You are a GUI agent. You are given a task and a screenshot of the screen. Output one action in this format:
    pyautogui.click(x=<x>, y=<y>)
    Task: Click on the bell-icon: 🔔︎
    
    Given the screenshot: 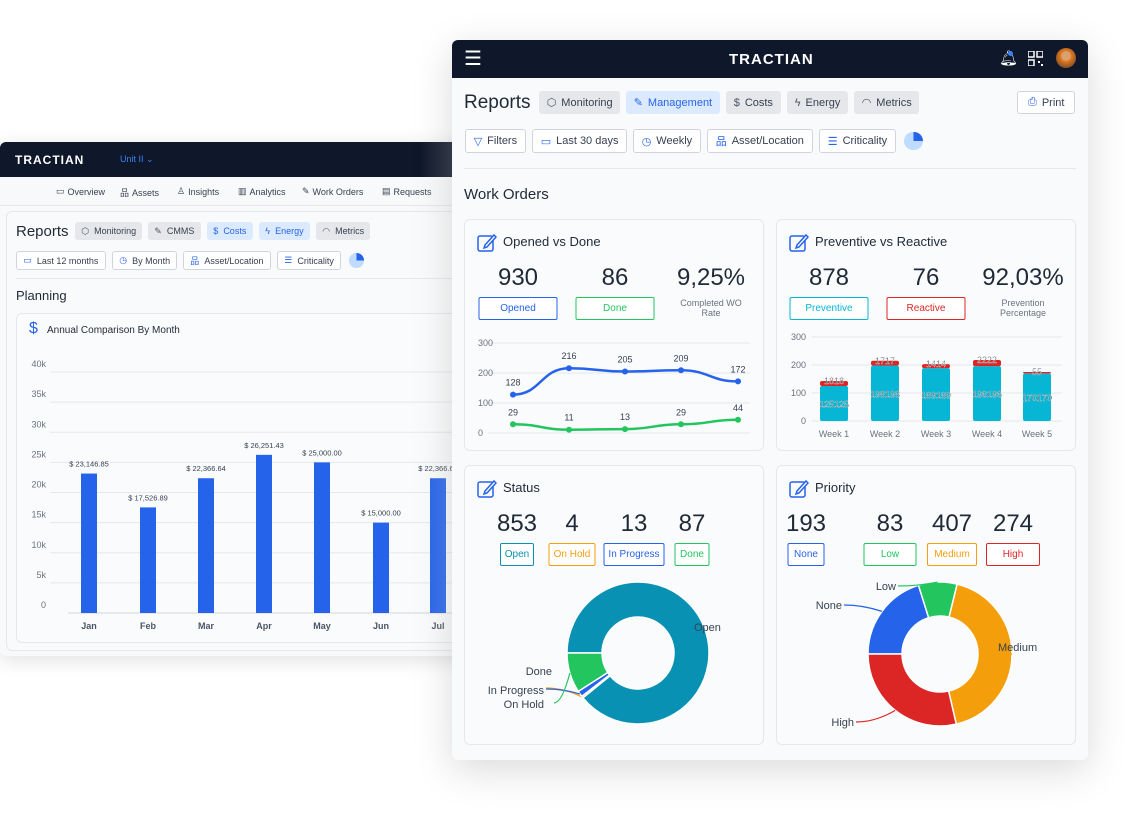 What is the action you would take?
    pyautogui.click(x=1008, y=58)
    